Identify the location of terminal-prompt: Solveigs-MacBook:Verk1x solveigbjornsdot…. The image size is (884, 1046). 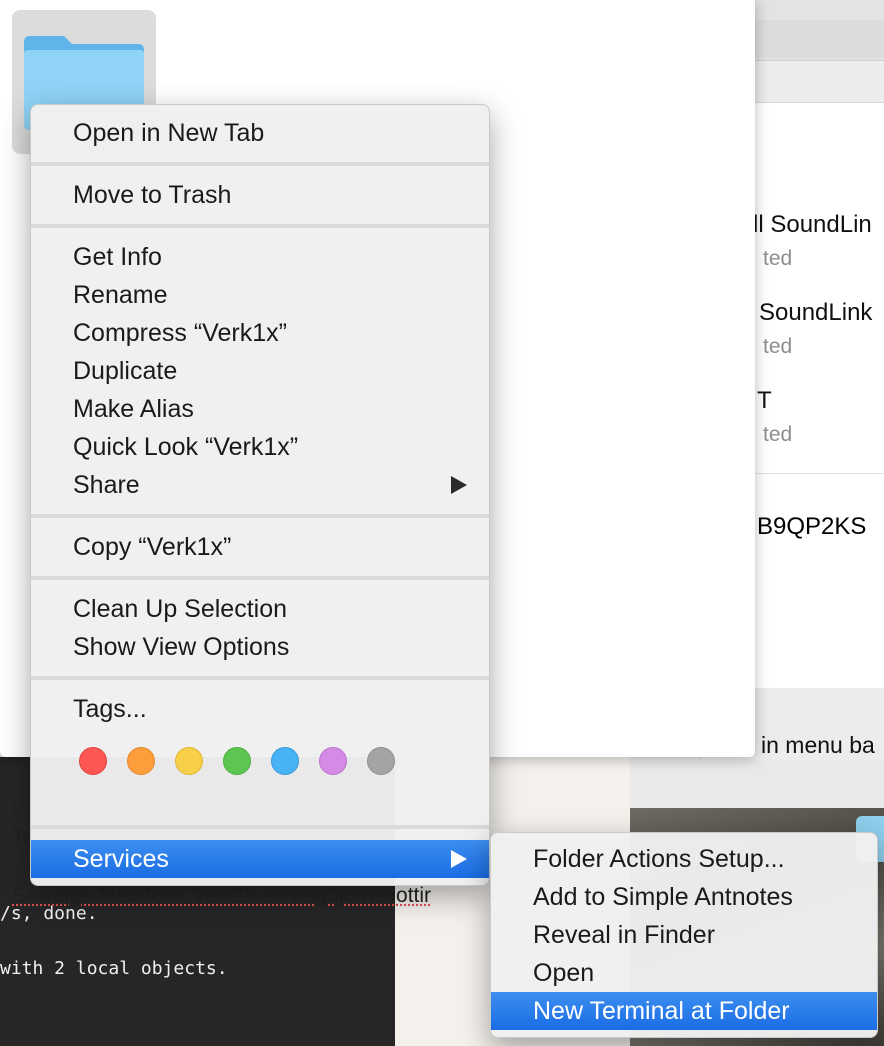
(222, 895).